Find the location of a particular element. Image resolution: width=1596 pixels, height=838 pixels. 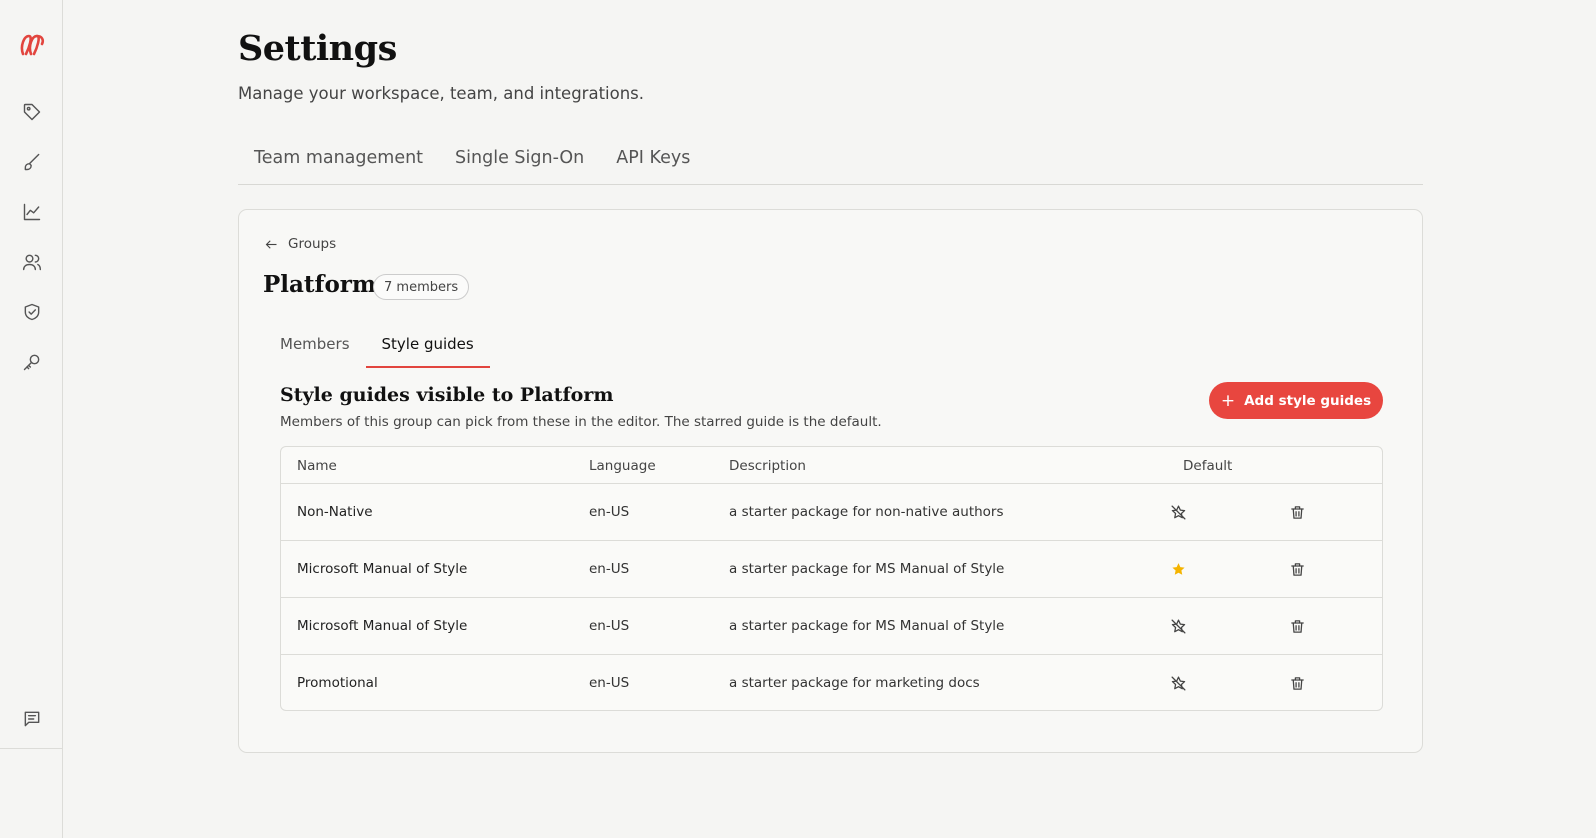

star-filled-icon is located at coordinates (1178, 569).